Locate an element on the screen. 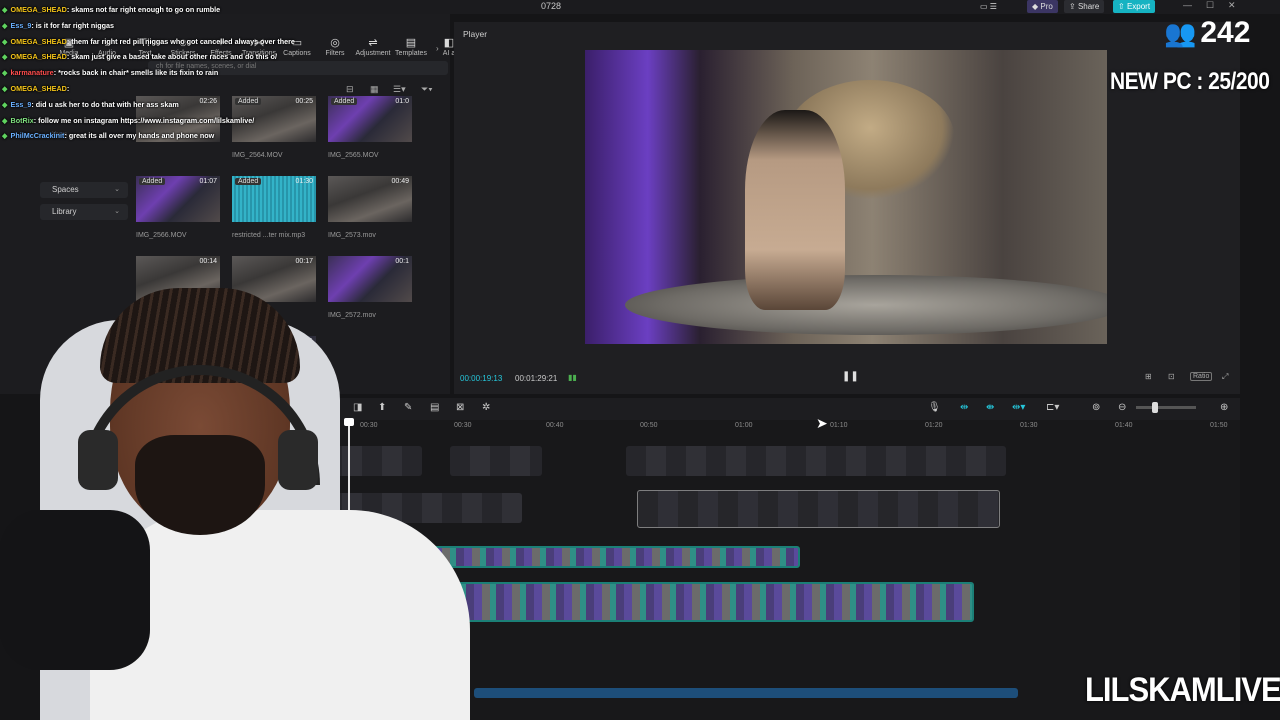 This screenshot has width=1280, height=720. media-duration: 00:1 is located at coordinates (402, 261).